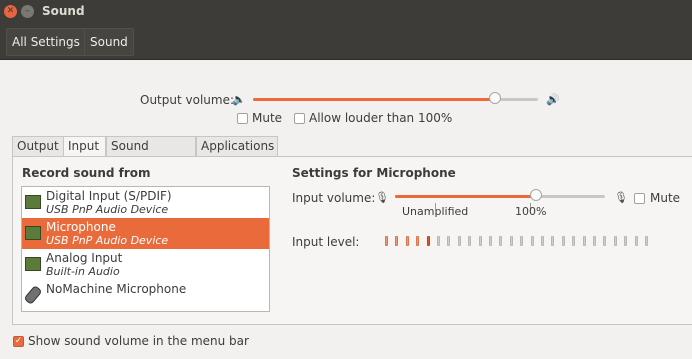 The width and height of the screenshot is (692, 359). What do you see at coordinates (326, 242) in the screenshot?
I see `input-level-label: Input level:` at bounding box center [326, 242].